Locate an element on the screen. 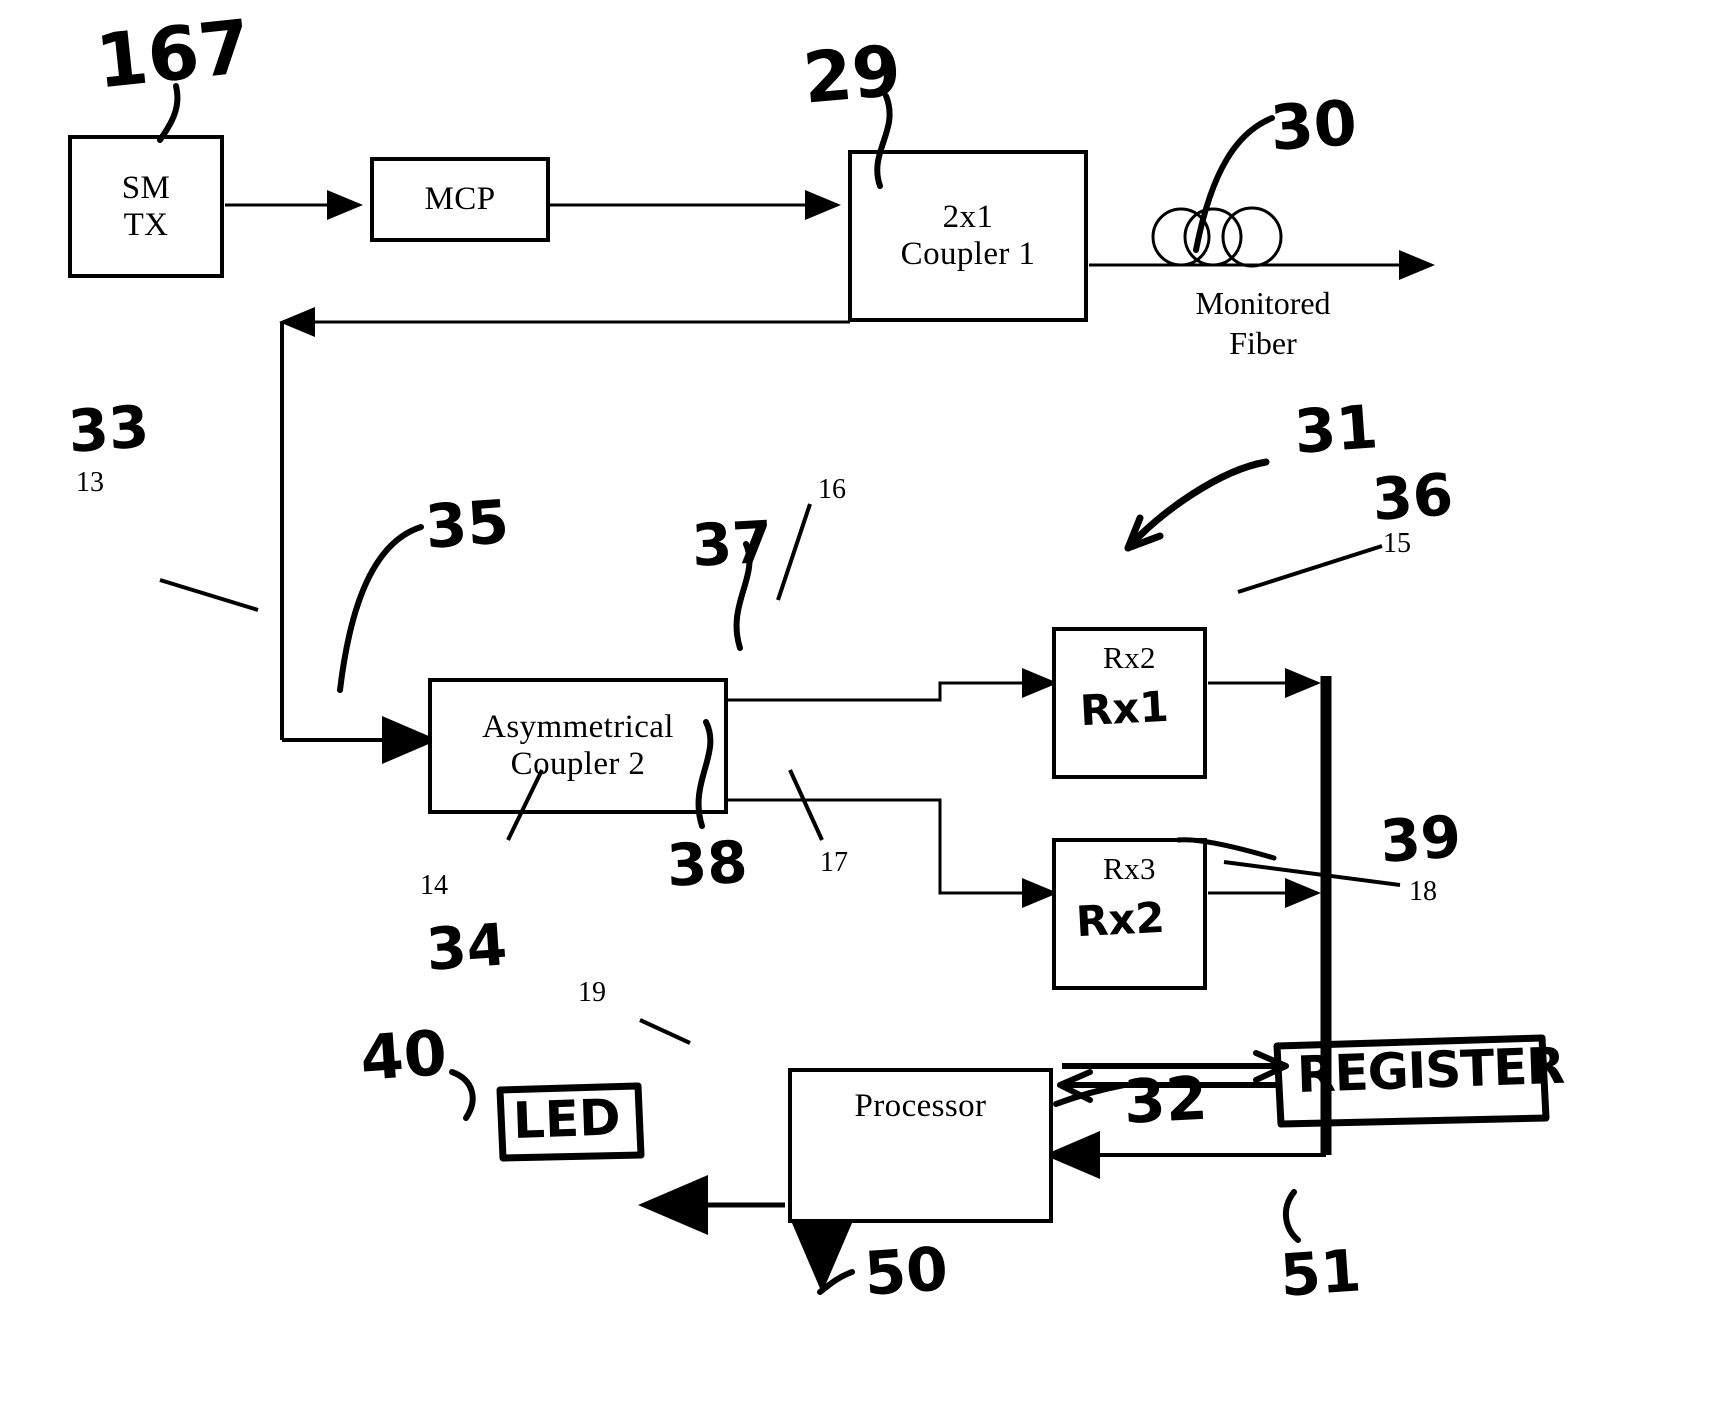 The height and width of the screenshot is (1403, 1731). hand-ref-51: 51 is located at coordinates (1321, 1273).